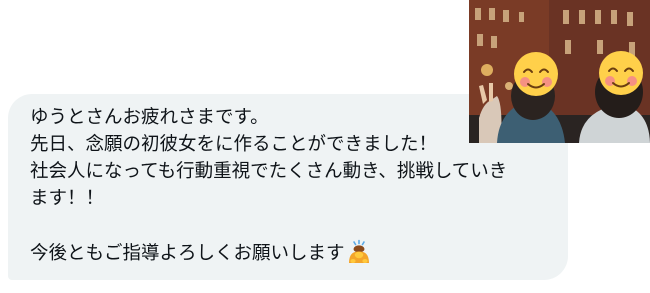 This screenshot has height=293, width=650. What do you see at coordinates (359, 252) in the screenshot?
I see `person-bowing-emoji` at bounding box center [359, 252].